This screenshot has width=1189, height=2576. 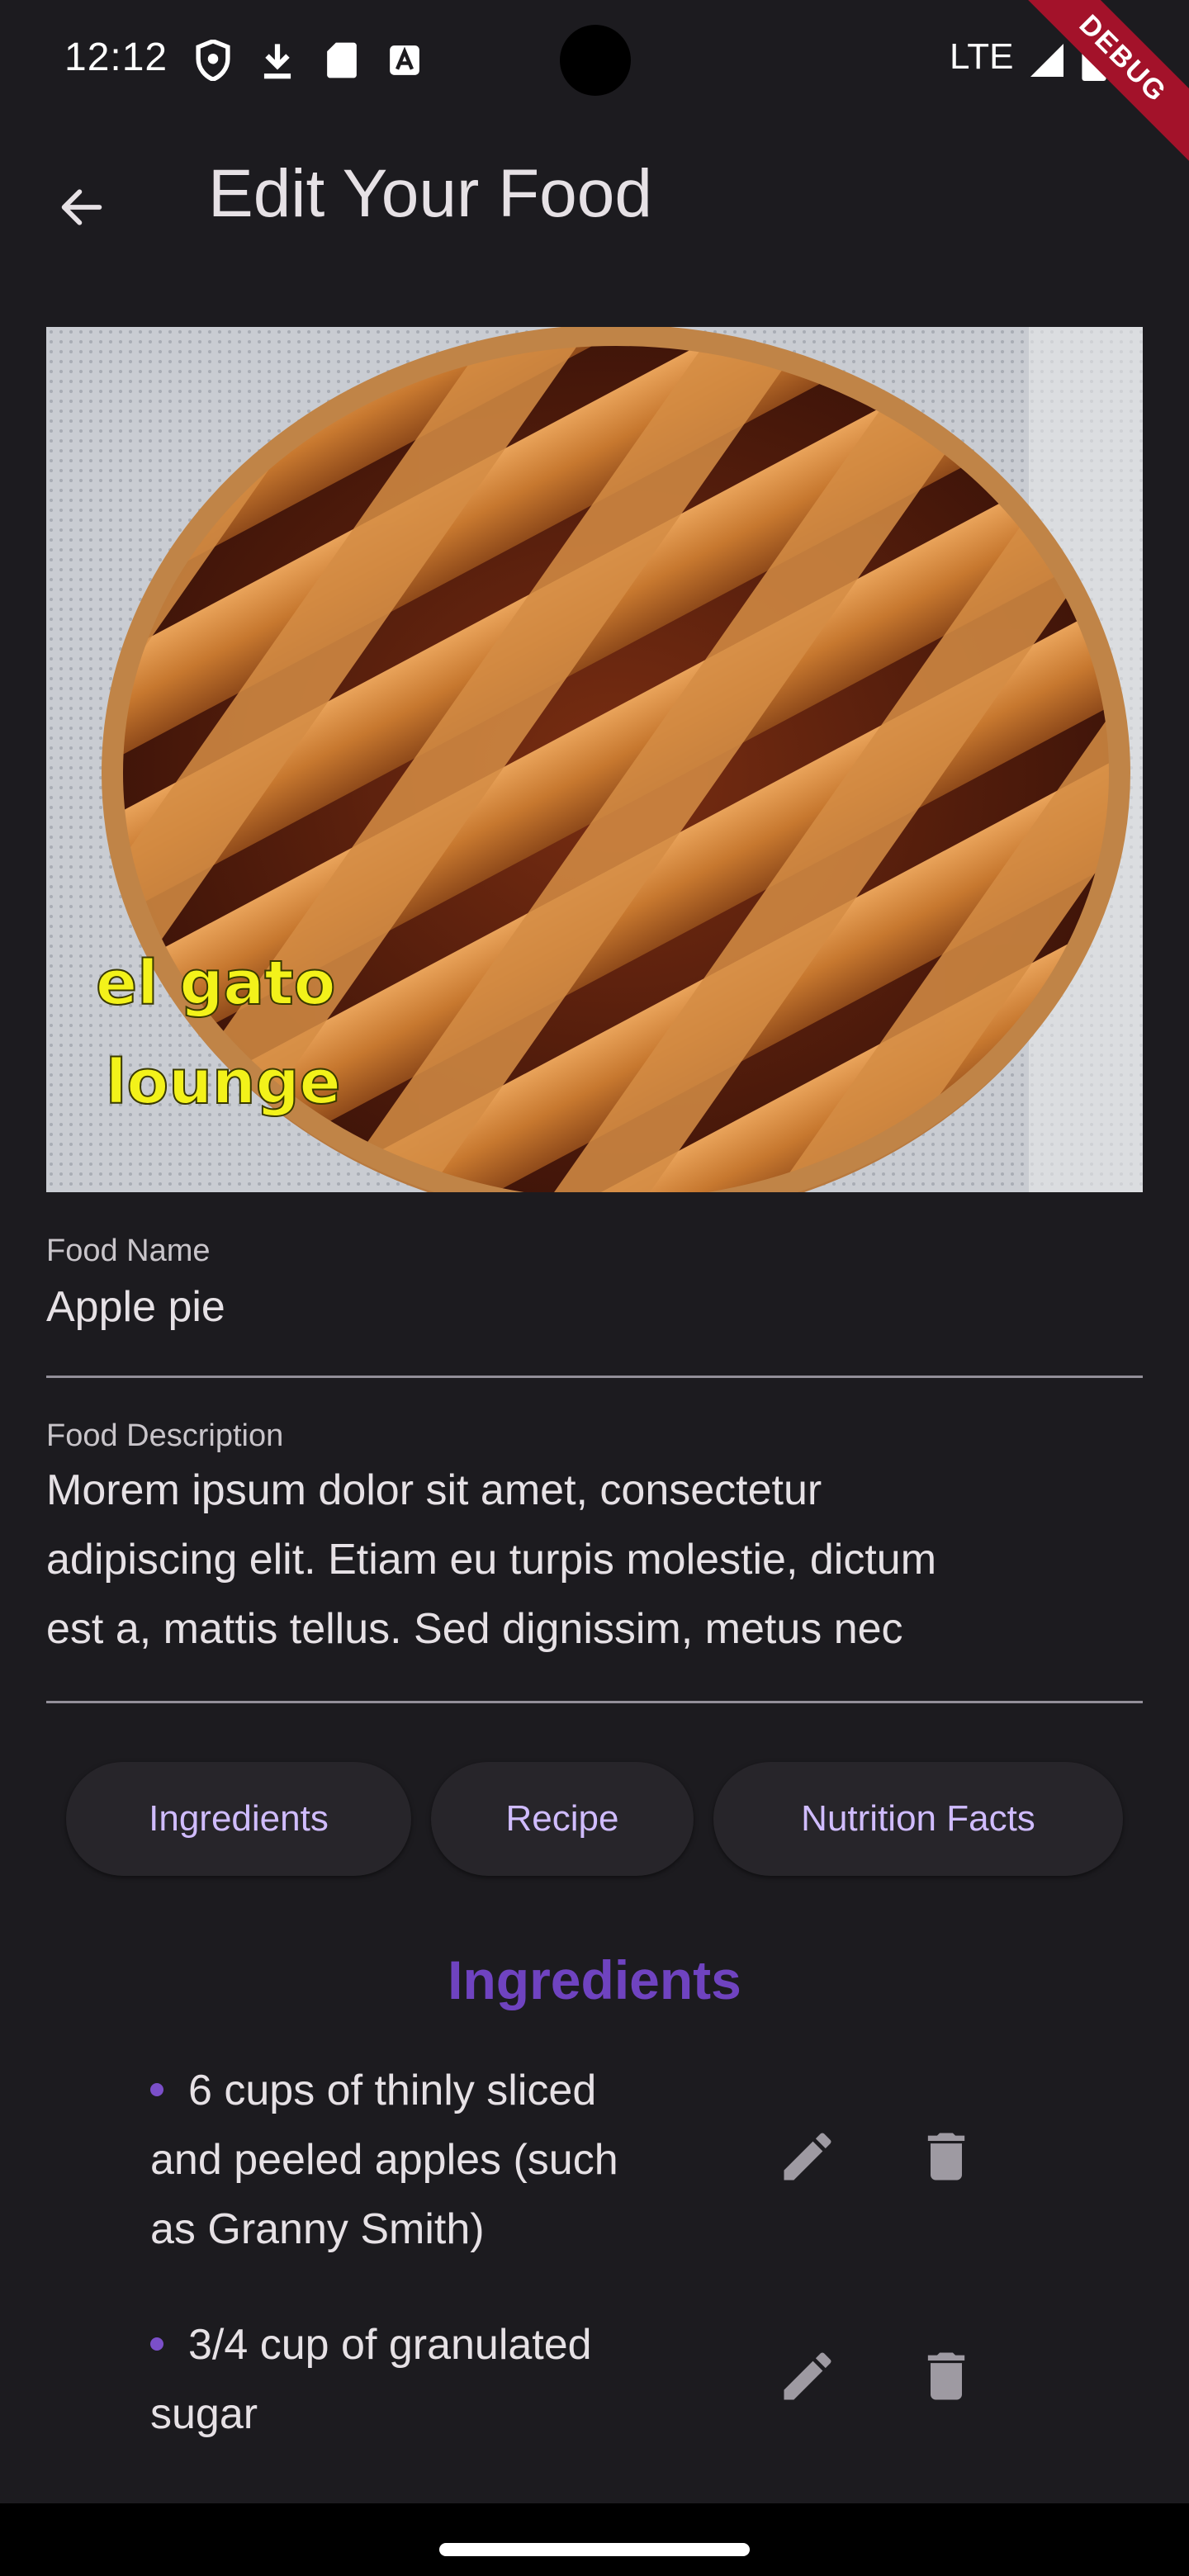 What do you see at coordinates (414, 2379) in the screenshot?
I see `ingredient-item: 3/4 cup of granulated sugar` at bounding box center [414, 2379].